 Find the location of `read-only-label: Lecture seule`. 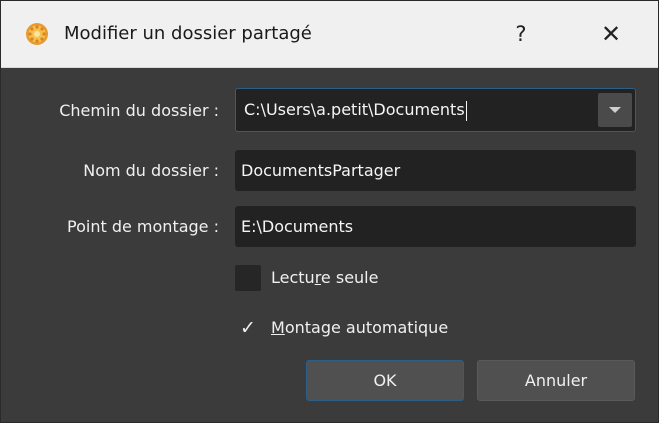

read-only-label: Lecture seule is located at coordinates (324, 278).